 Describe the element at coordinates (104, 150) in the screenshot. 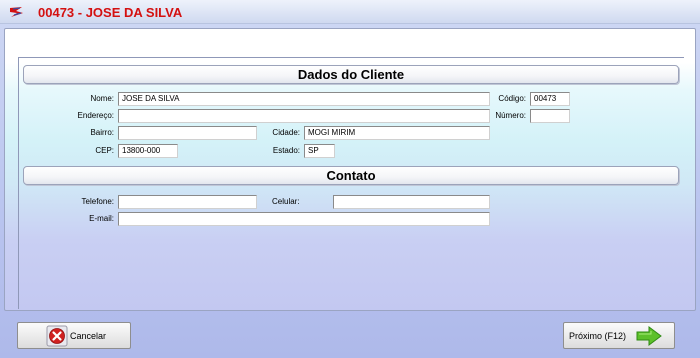

I see `cep-label: CEP:` at that location.